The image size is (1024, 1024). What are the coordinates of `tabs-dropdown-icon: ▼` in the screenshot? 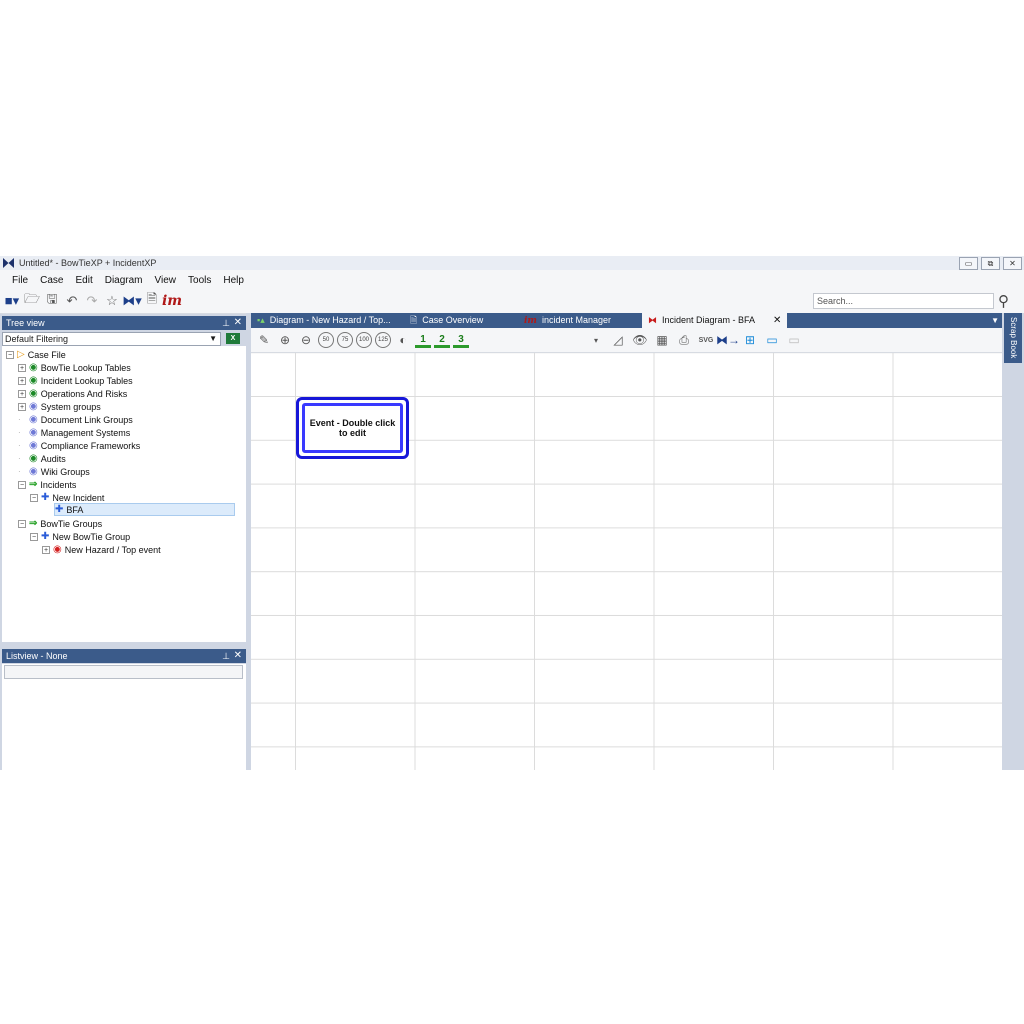 It's located at (995, 320).